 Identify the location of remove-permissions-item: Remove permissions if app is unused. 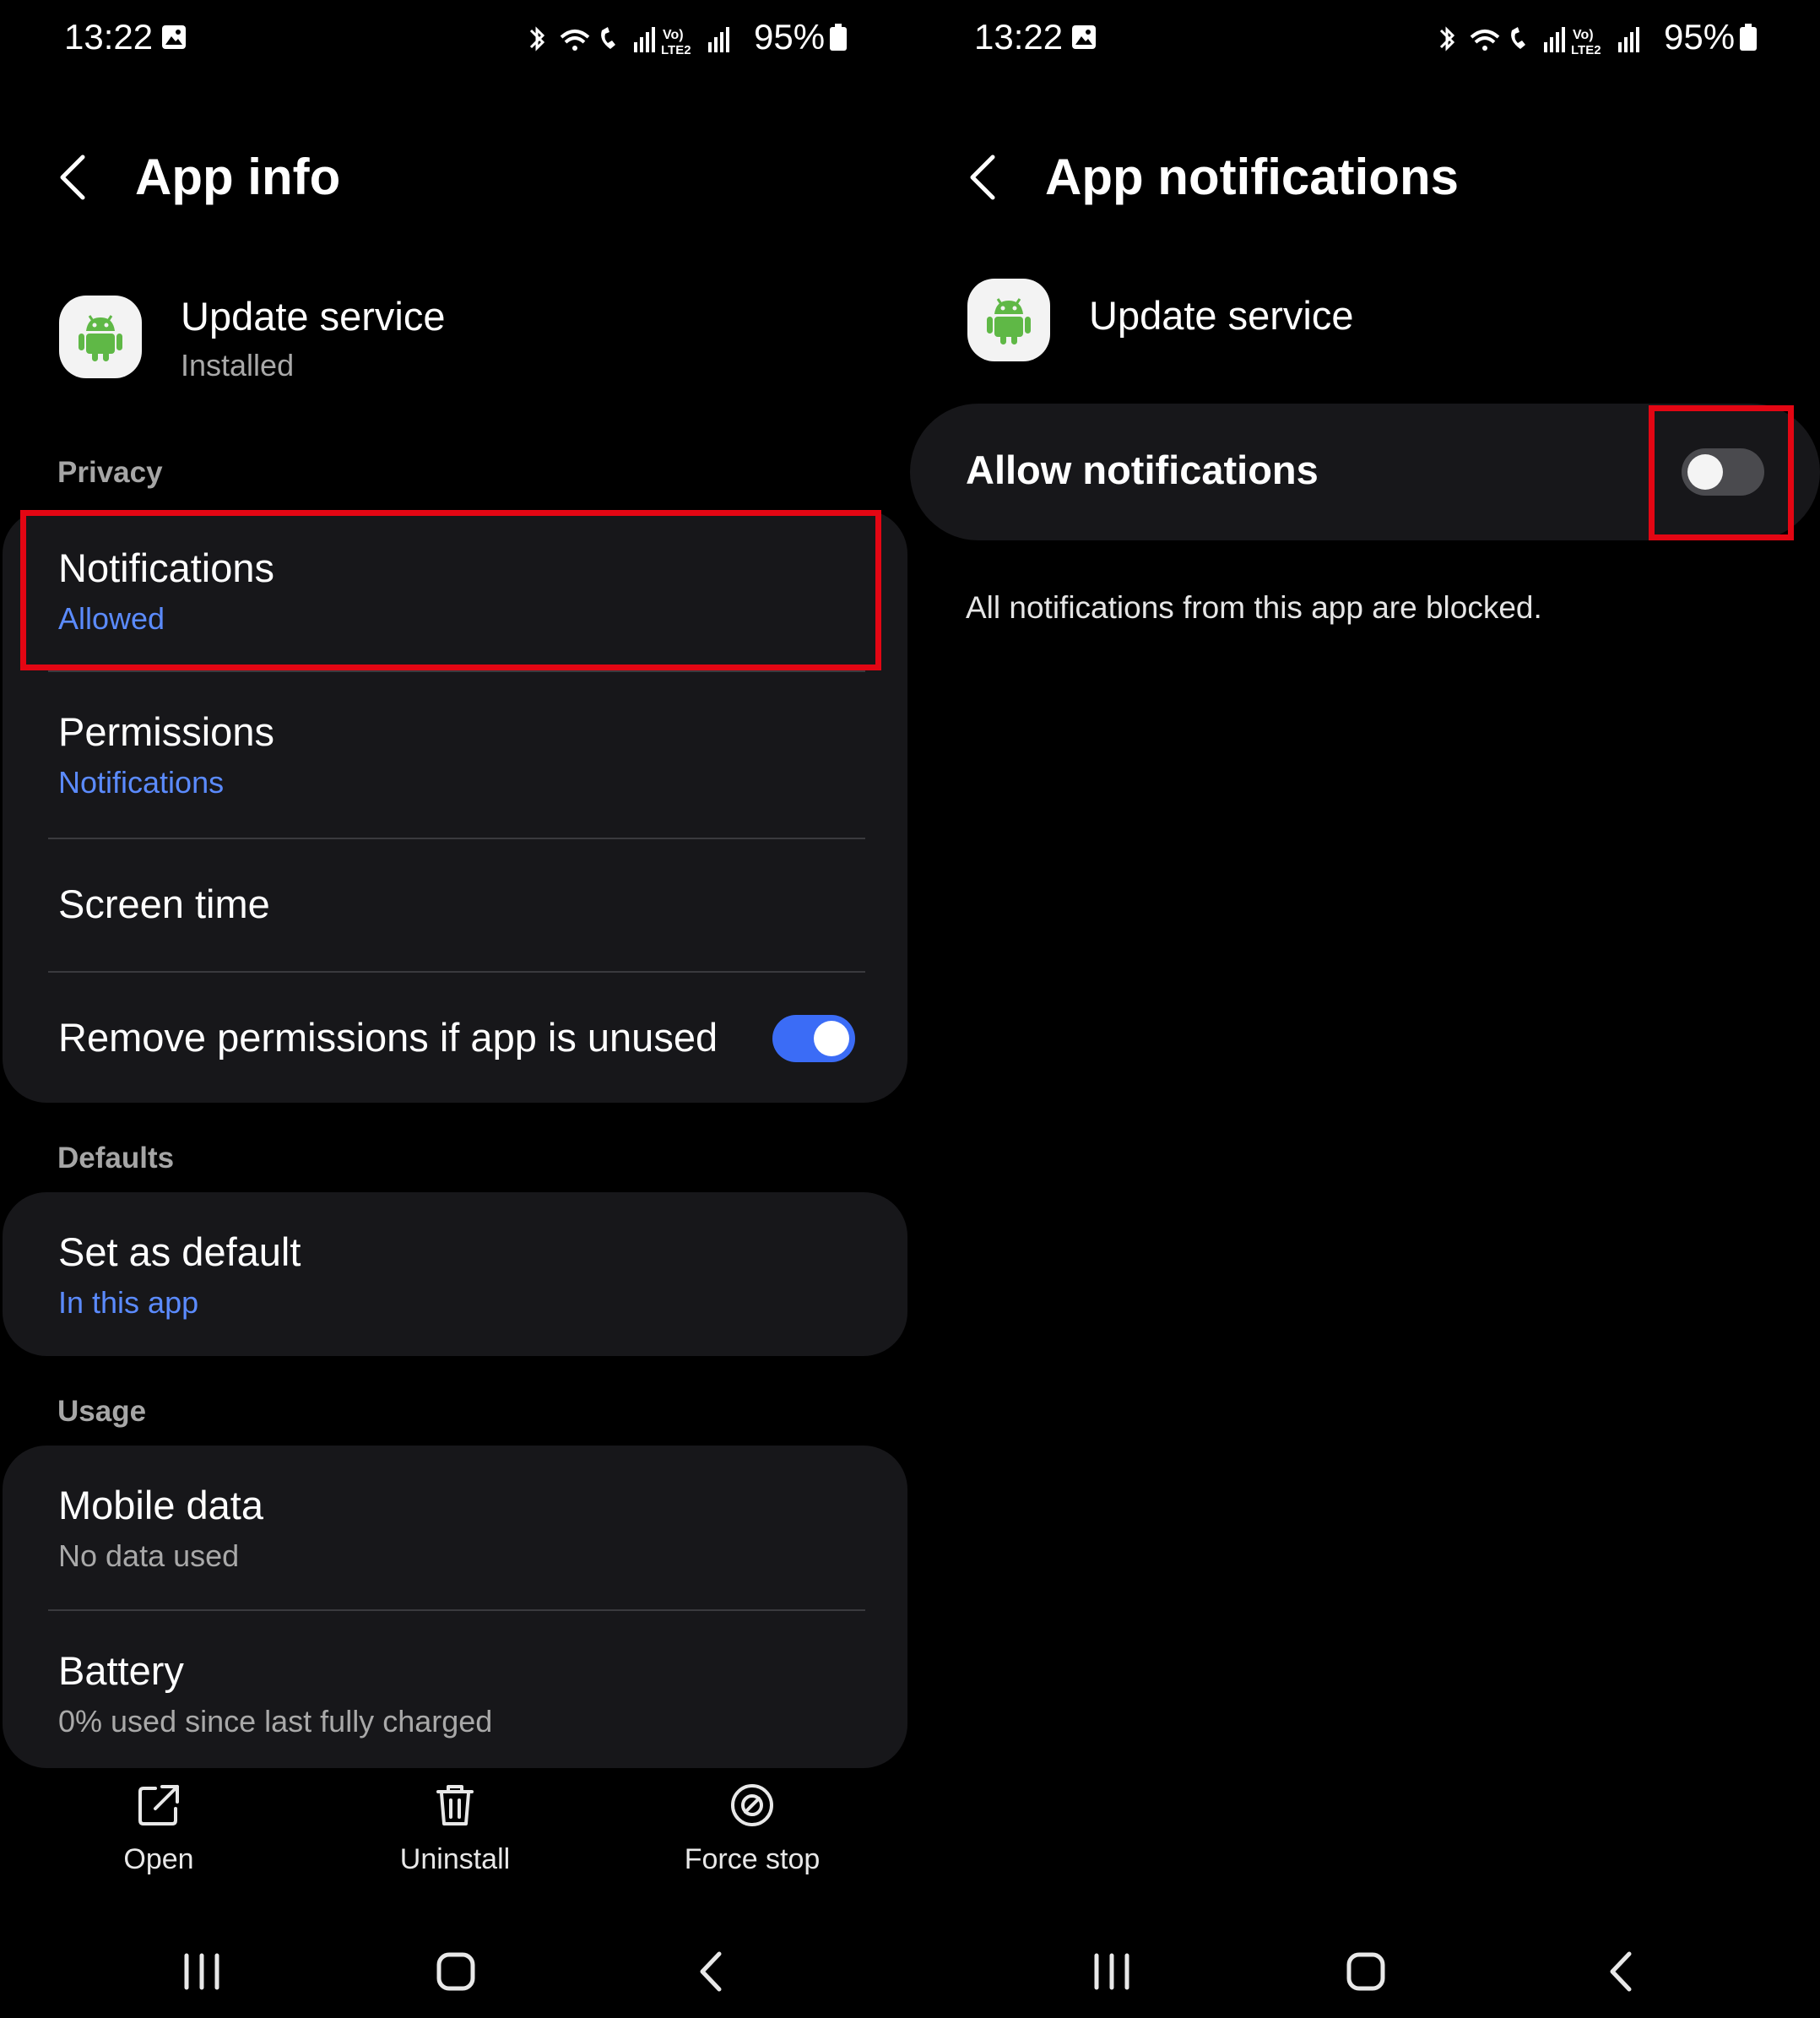
(455, 1038).